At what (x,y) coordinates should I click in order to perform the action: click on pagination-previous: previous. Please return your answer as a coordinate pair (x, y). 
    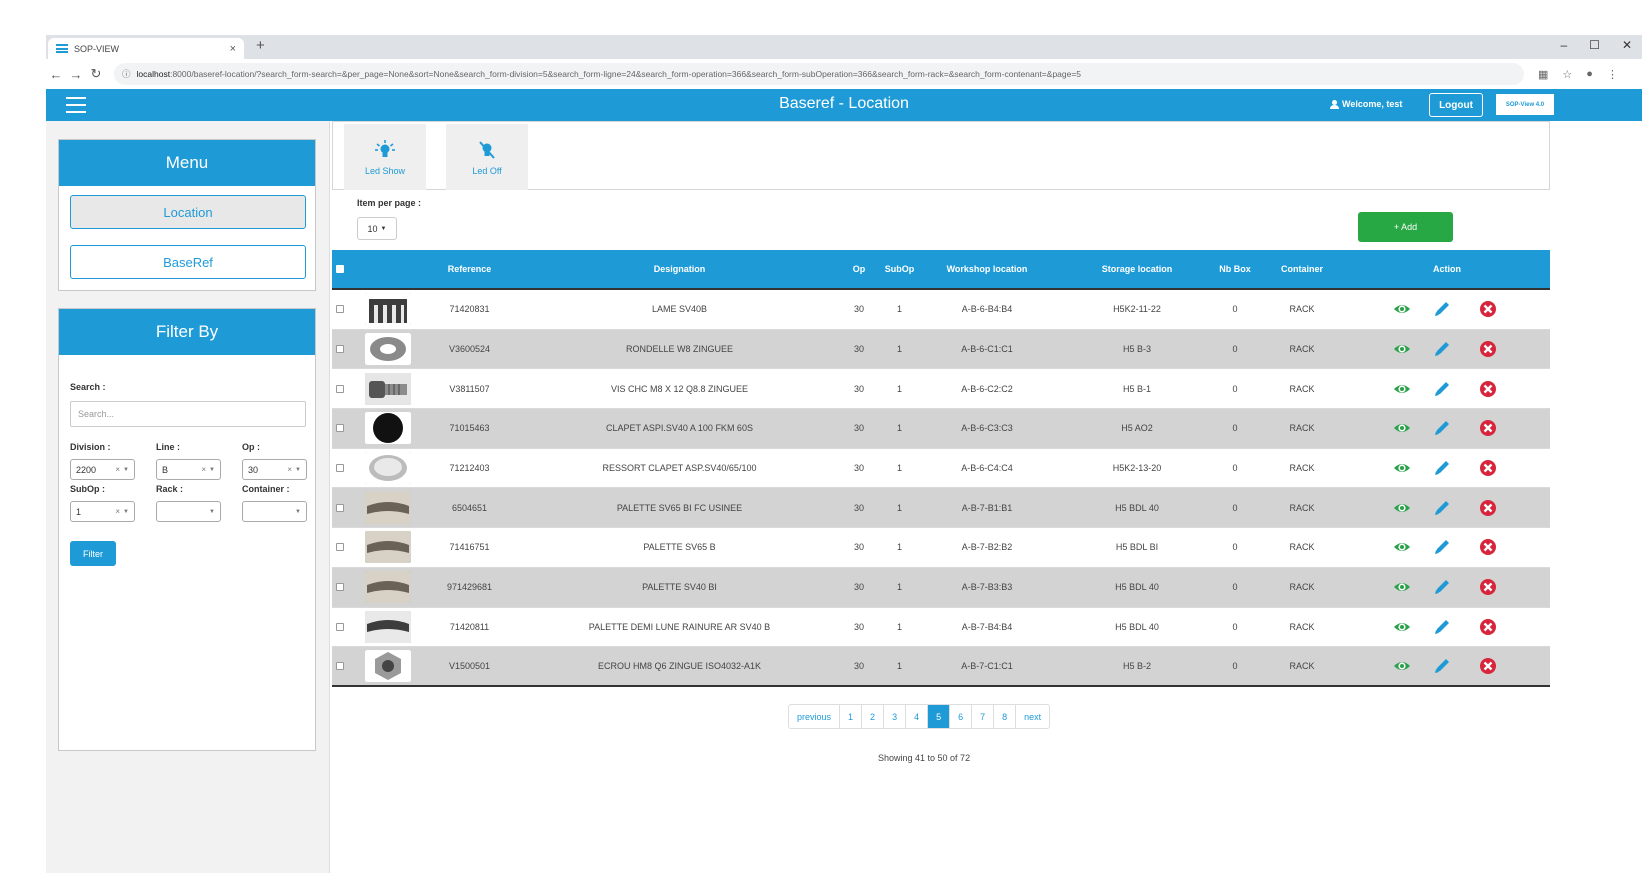
    Looking at the image, I should click on (815, 716).